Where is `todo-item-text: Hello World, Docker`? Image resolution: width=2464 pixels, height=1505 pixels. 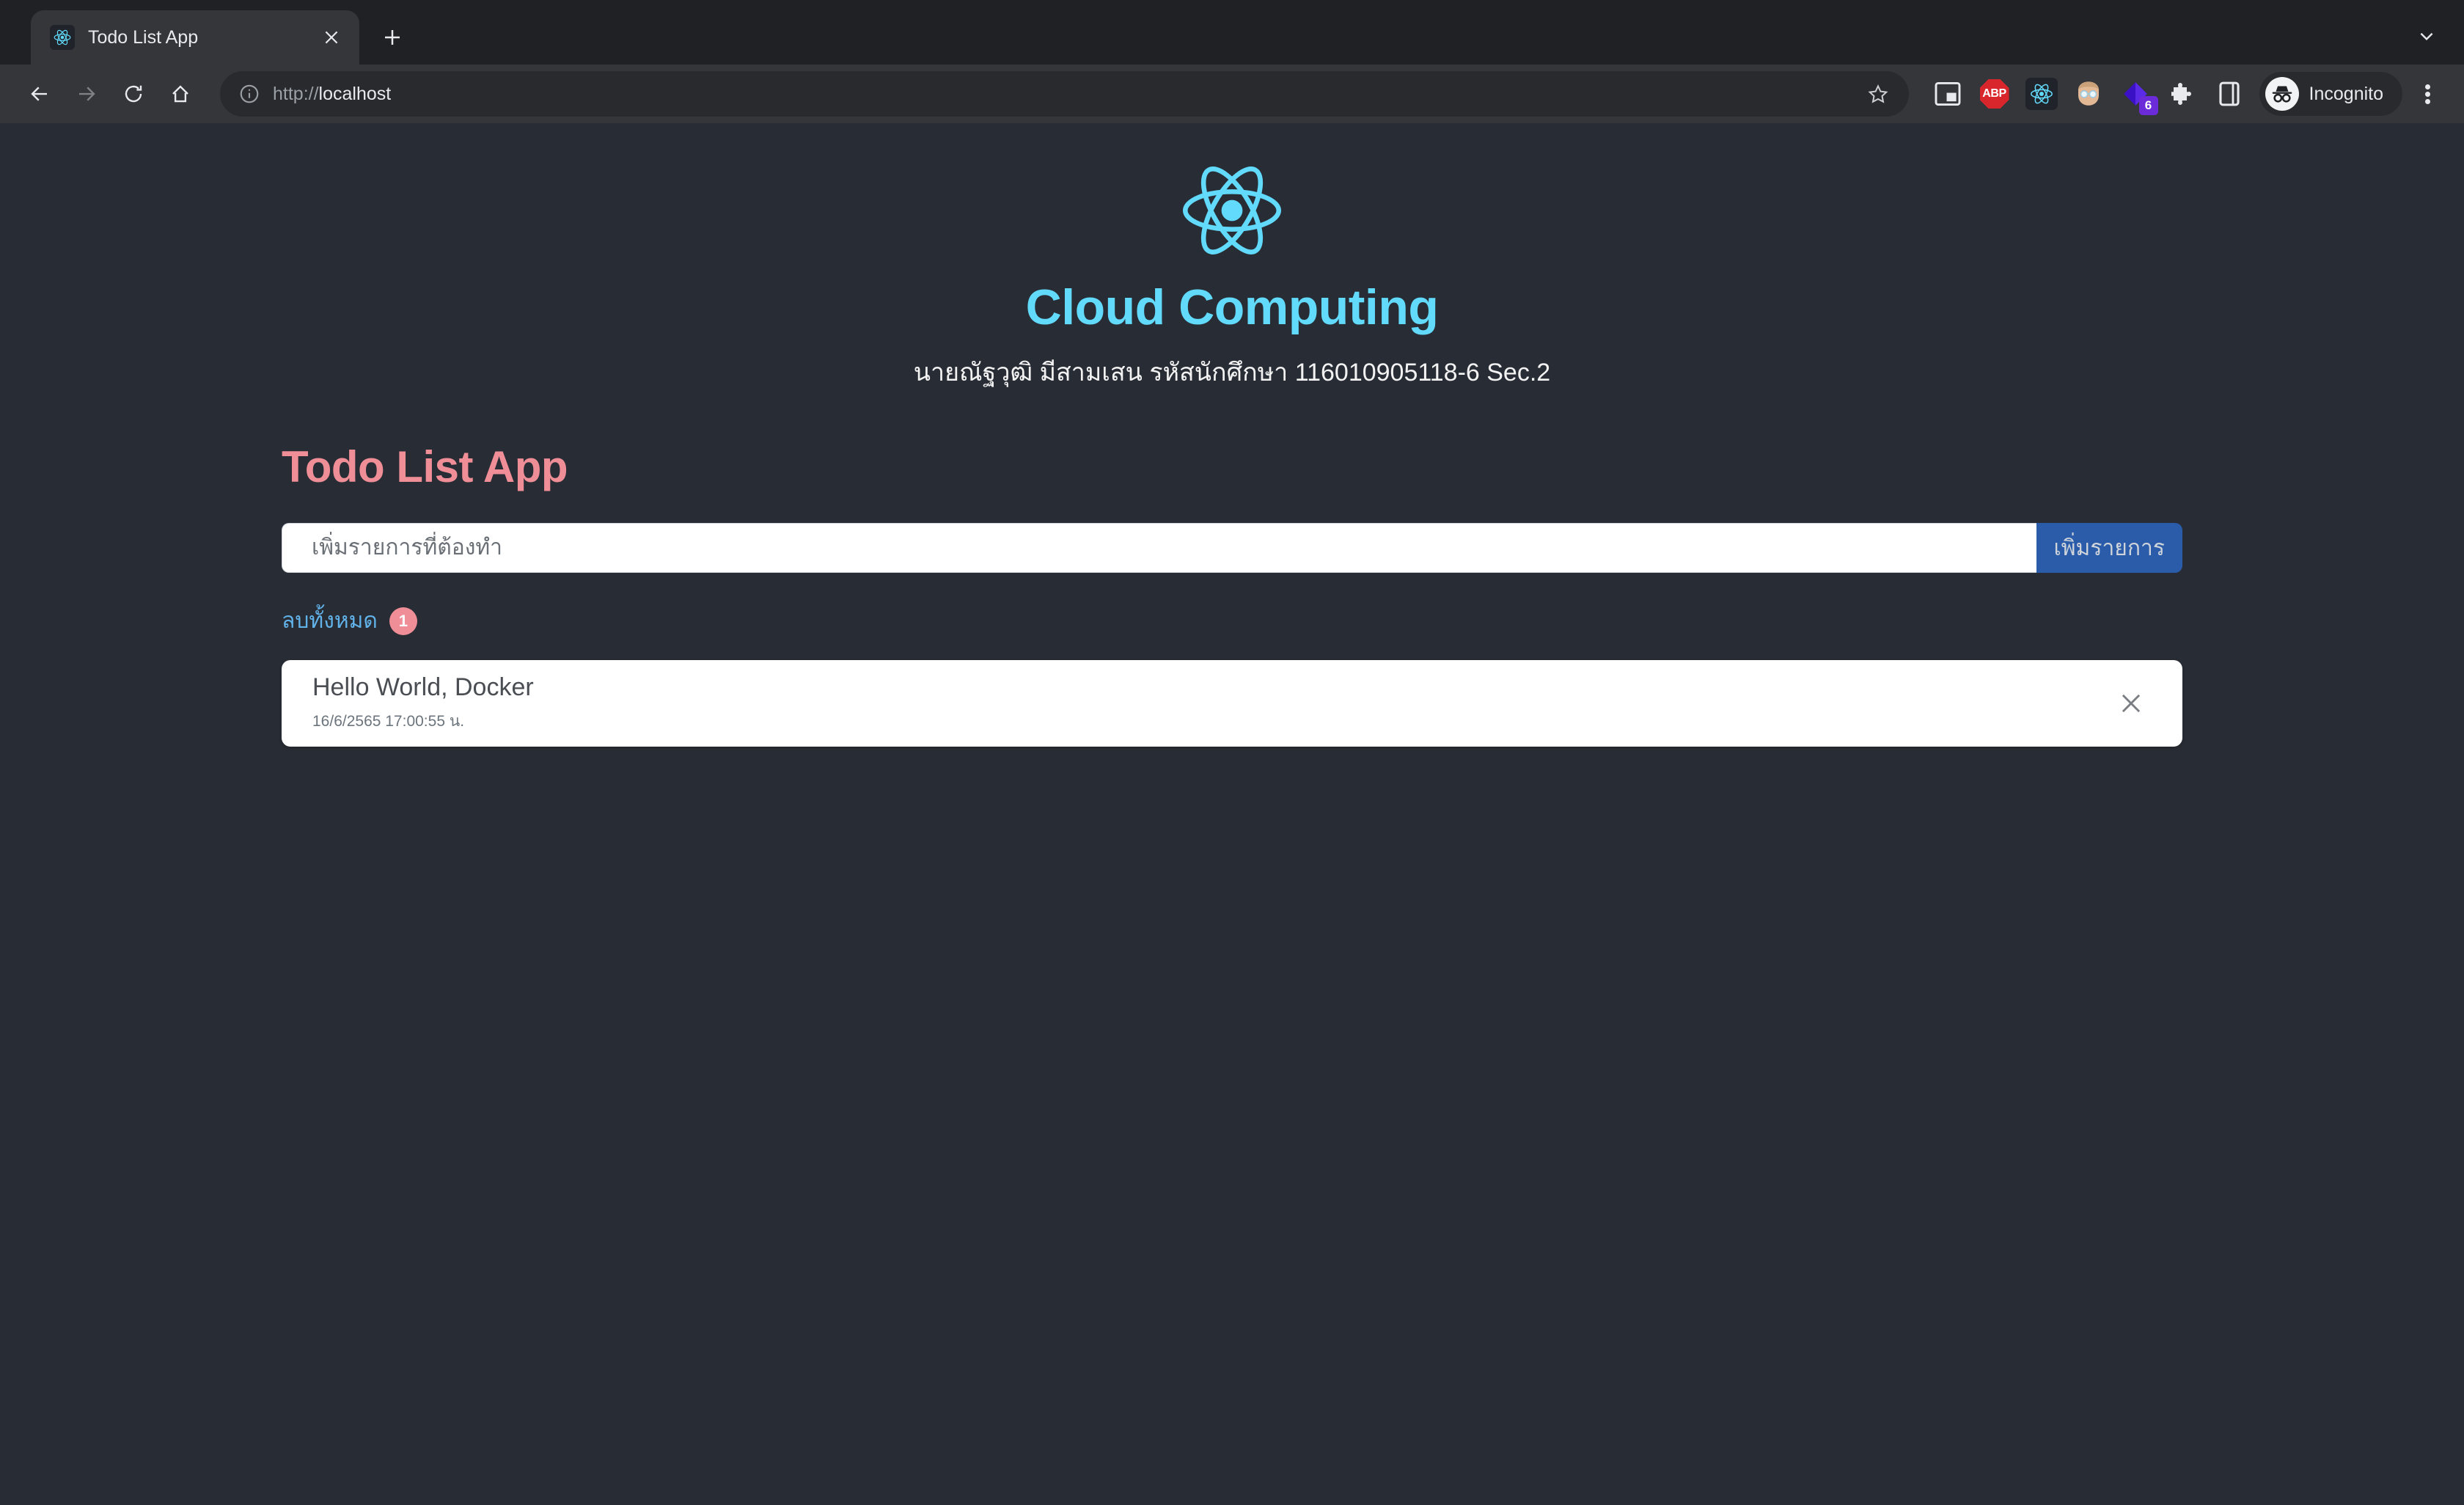 todo-item-text: Hello World, Docker is located at coordinates (423, 687).